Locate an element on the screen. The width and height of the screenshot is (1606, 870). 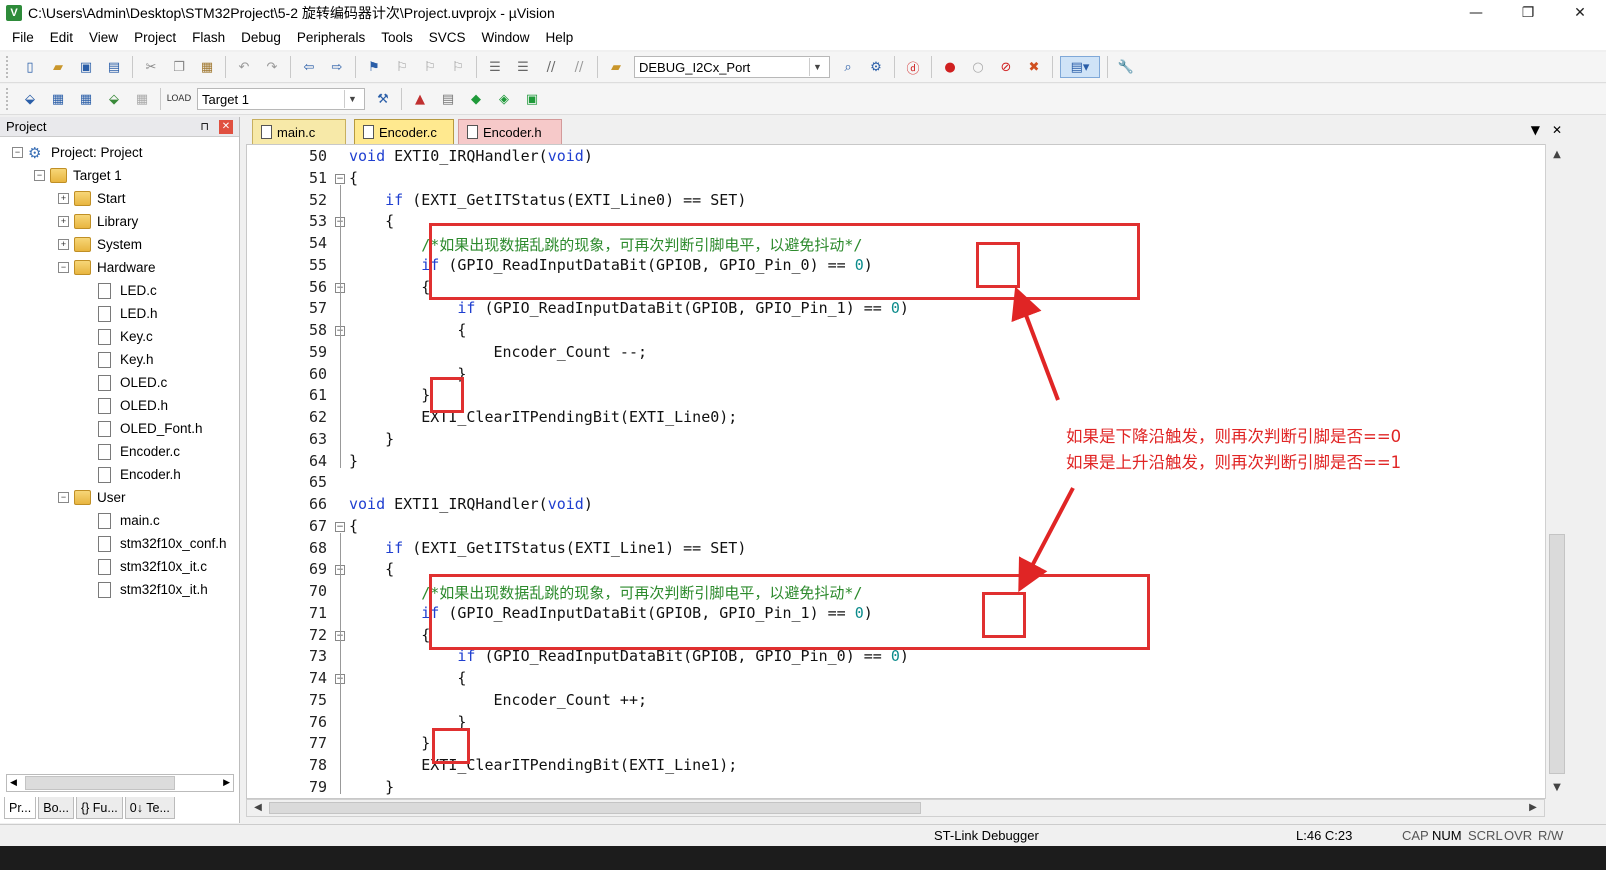
editor-horizontal-scrollbar: ◀ ▶ is located at coordinates (895, 808).